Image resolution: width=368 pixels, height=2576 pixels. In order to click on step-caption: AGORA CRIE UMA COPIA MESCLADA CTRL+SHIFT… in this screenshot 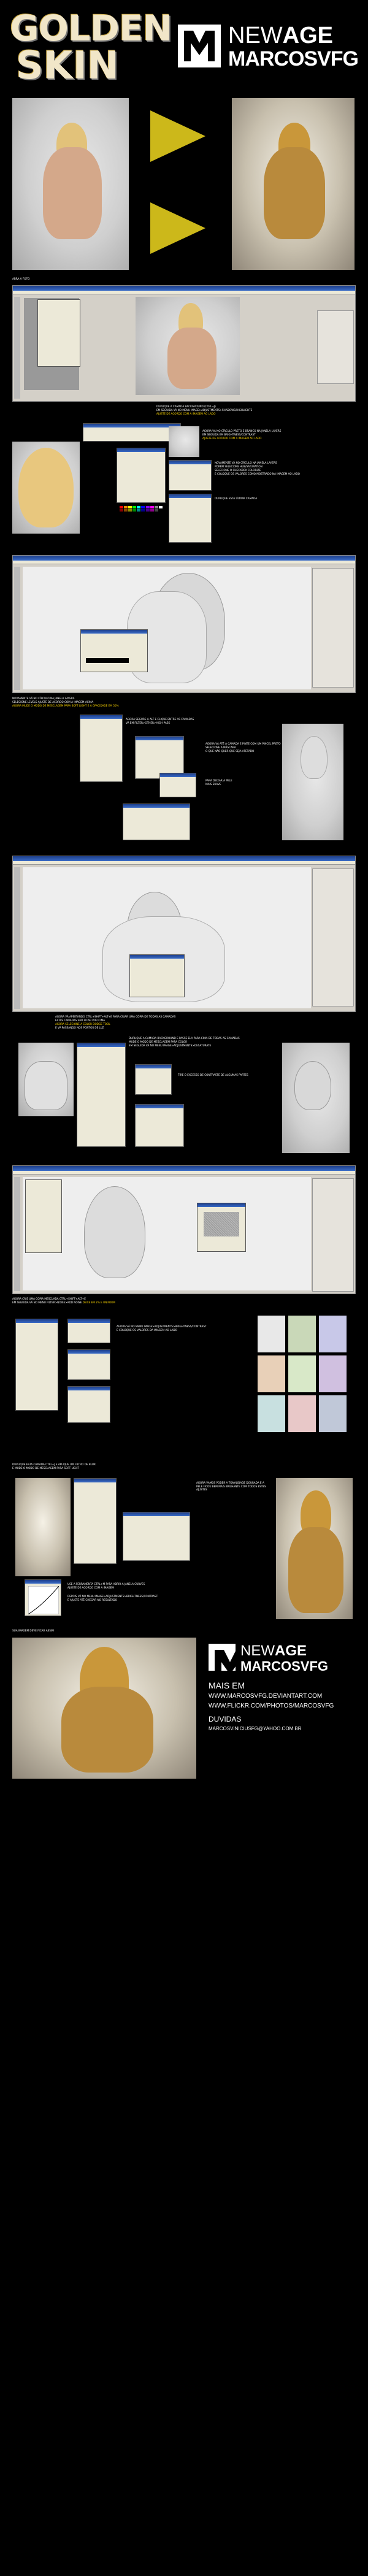, I will do `click(49, 1298)`.